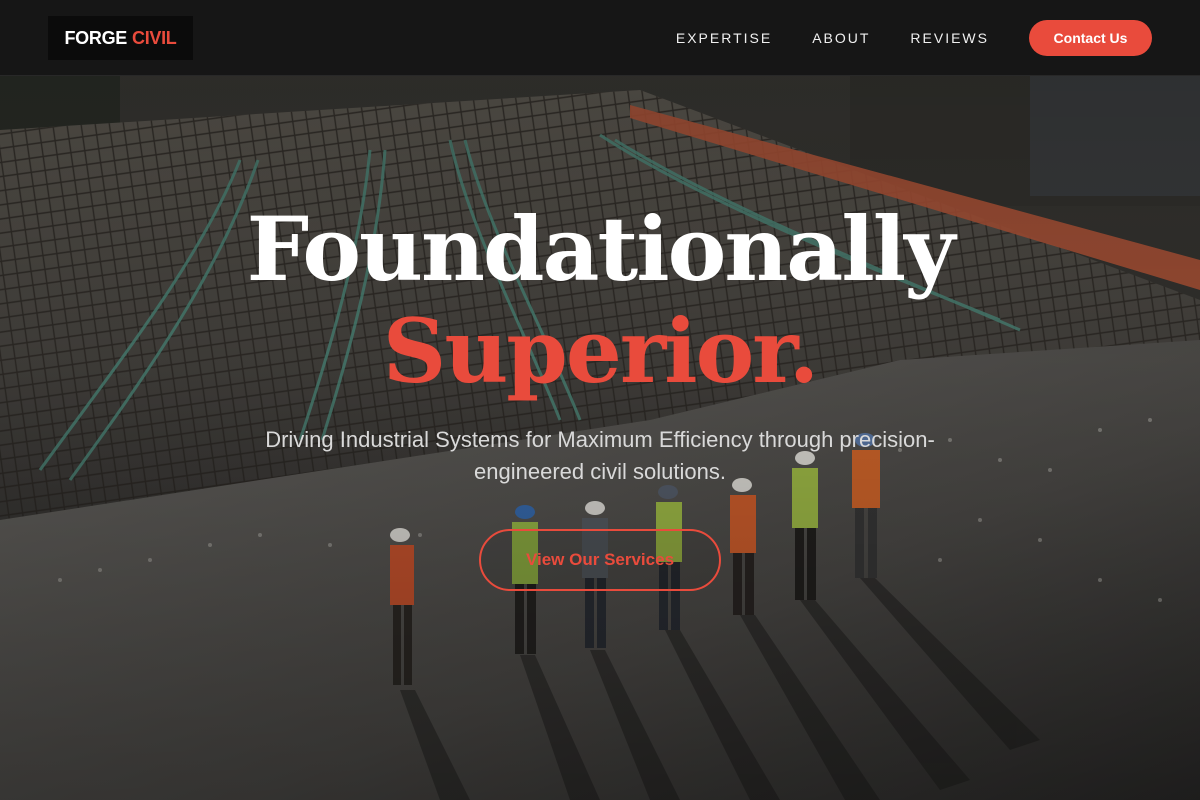 The width and height of the screenshot is (1200, 800). What do you see at coordinates (95, 37) in the screenshot?
I see `logo-text-forge: FORGE` at bounding box center [95, 37].